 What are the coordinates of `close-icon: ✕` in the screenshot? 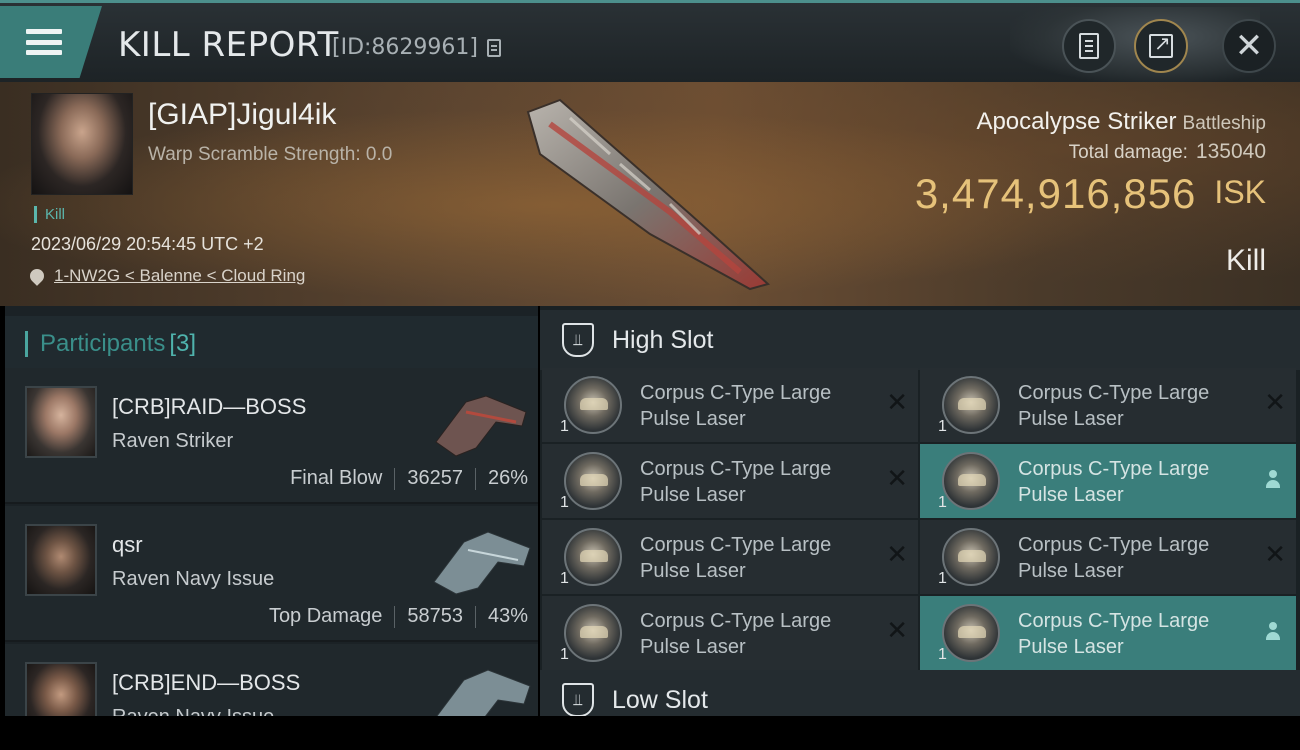 It's located at (1249, 46).